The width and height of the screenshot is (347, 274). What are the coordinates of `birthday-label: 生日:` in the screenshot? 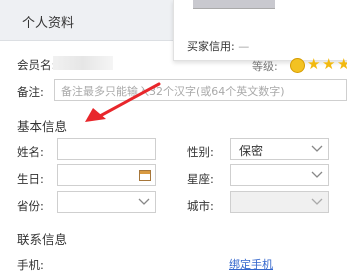 It's located at (30, 179).